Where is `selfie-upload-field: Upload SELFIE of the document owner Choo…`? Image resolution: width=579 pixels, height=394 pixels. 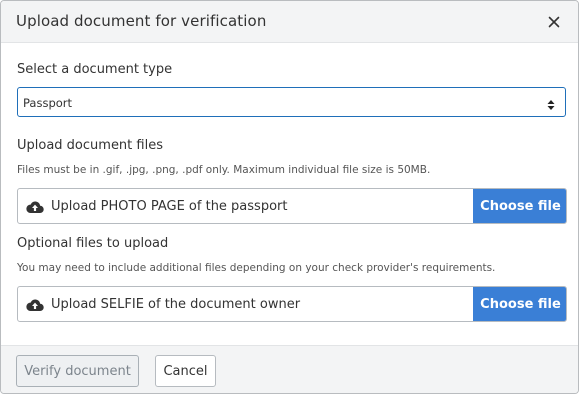 selfie-upload-field: Upload SELFIE of the document owner Choo… is located at coordinates (292, 304).